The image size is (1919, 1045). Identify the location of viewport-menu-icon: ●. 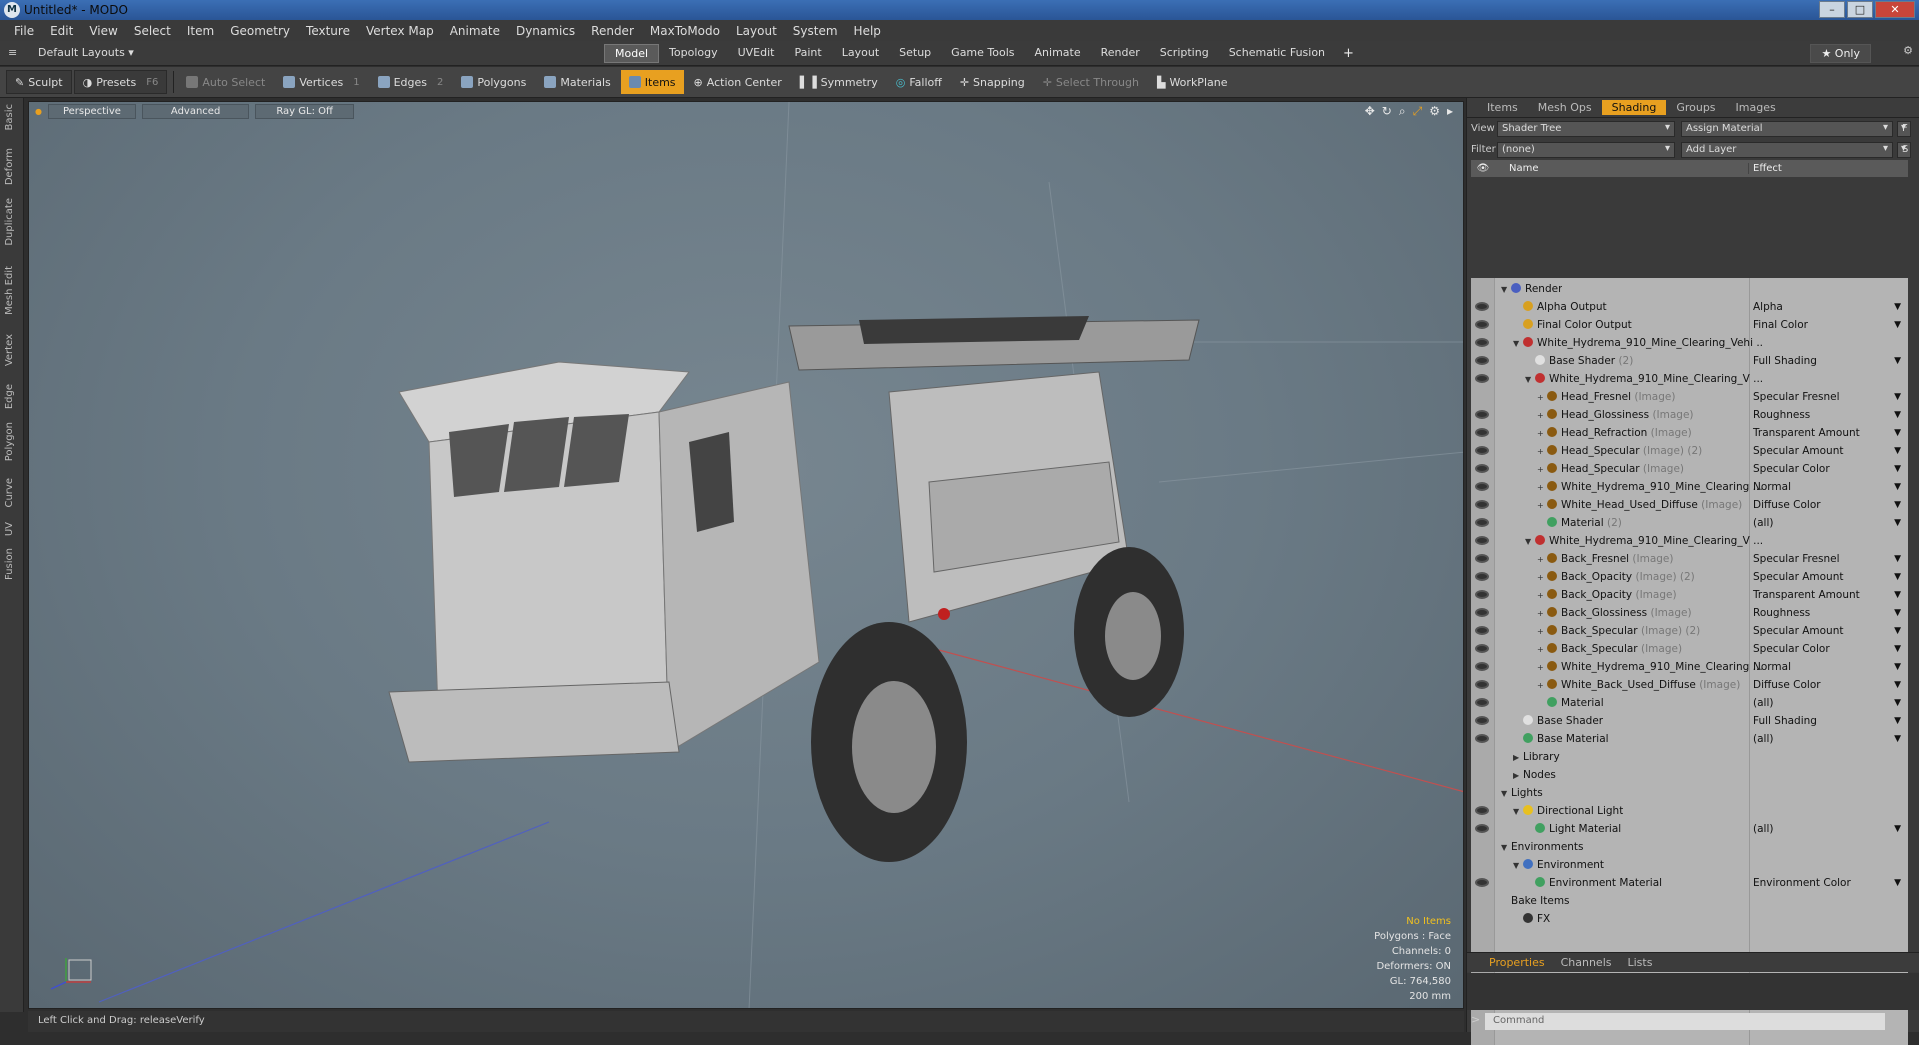
(38, 111).